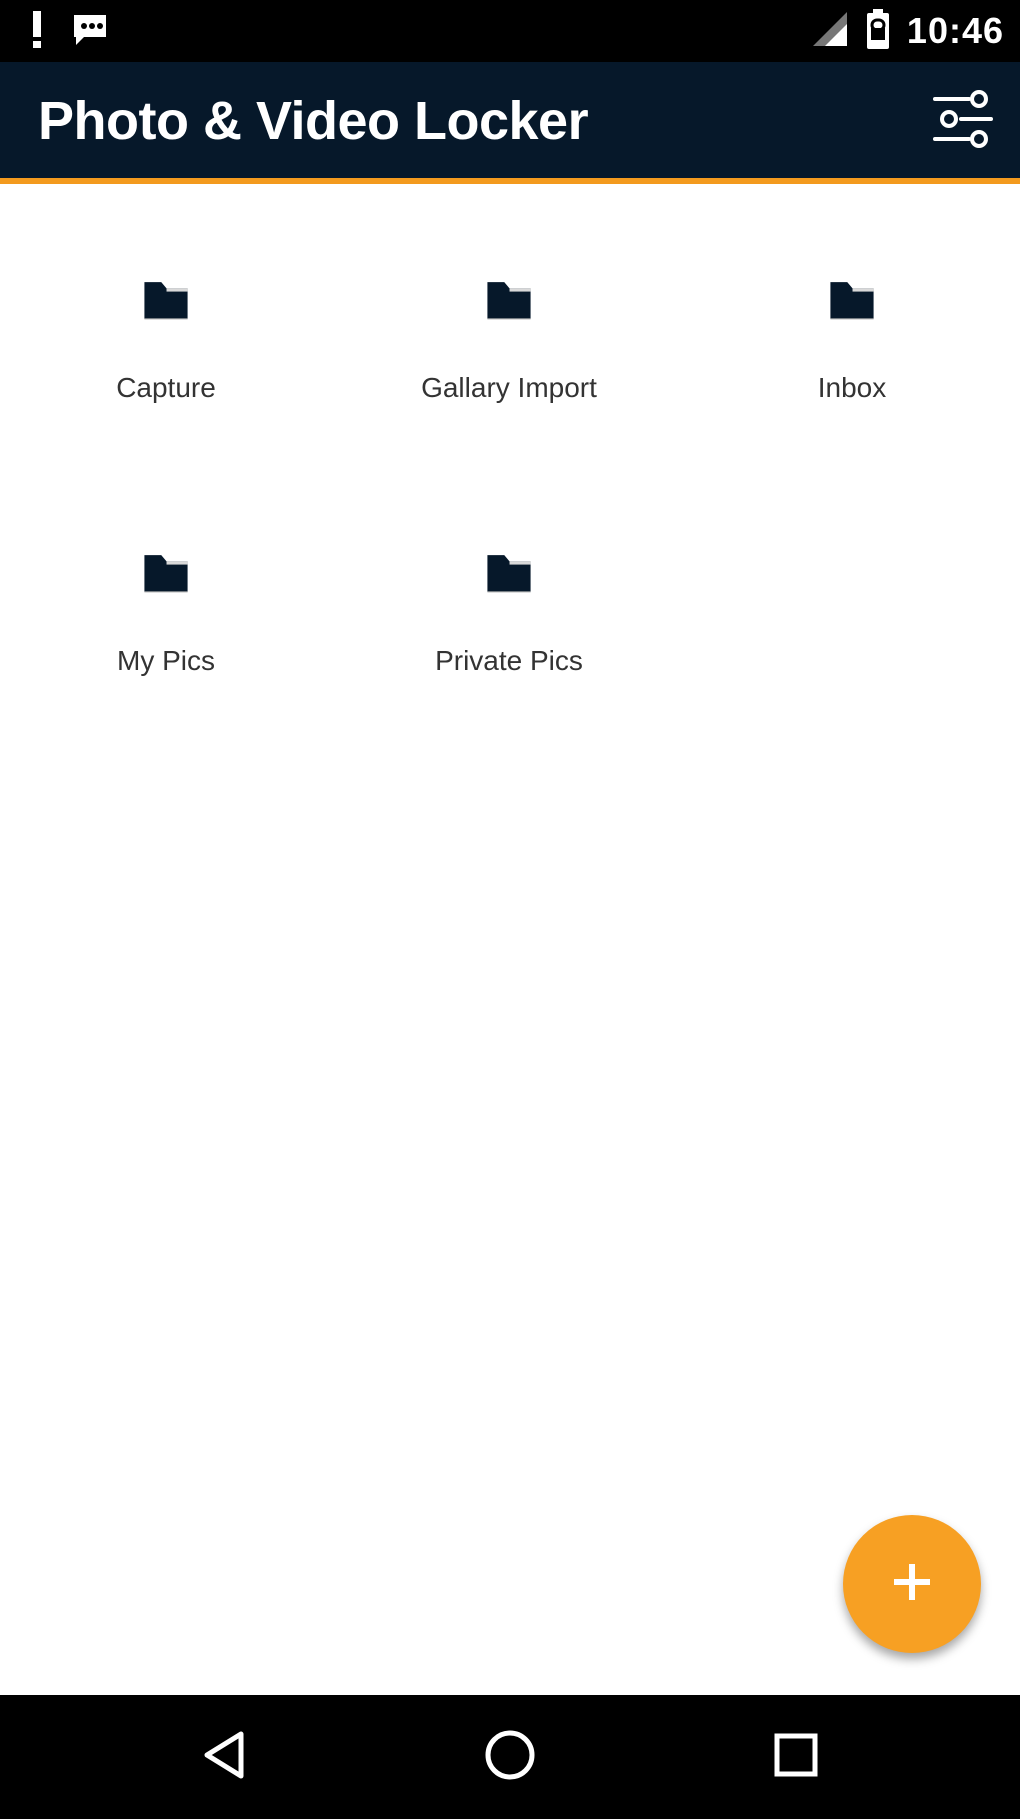 This screenshot has width=1020, height=1819. I want to click on recents-button, so click(796, 1757).